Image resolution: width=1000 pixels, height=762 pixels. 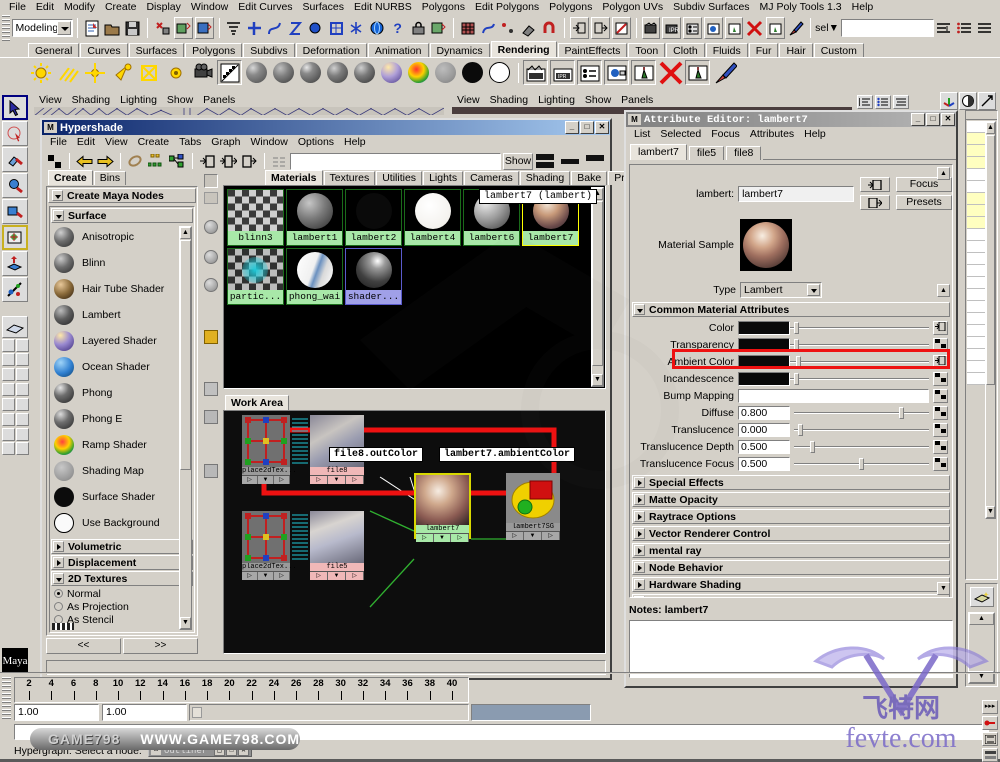 I want to click on ambient-light-icon, so click(x=40, y=72).